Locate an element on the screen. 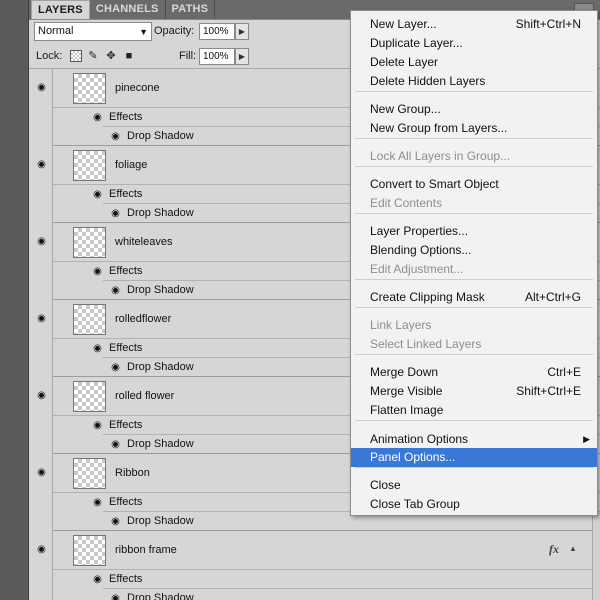 The width and height of the screenshot is (600, 600). menu-item-label: Link Layers is located at coordinates (401, 325).